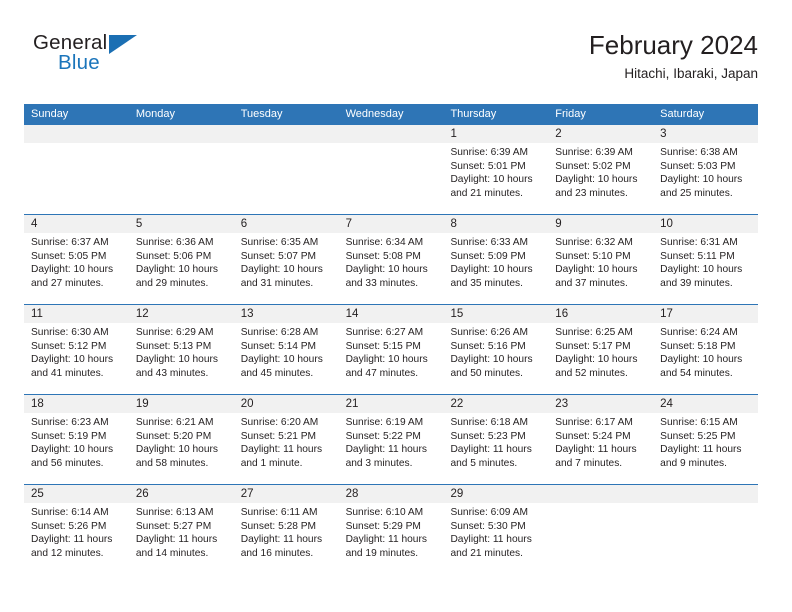  I want to click on sunset-text: Sunset: 5:24 PM, so click(593, 436).